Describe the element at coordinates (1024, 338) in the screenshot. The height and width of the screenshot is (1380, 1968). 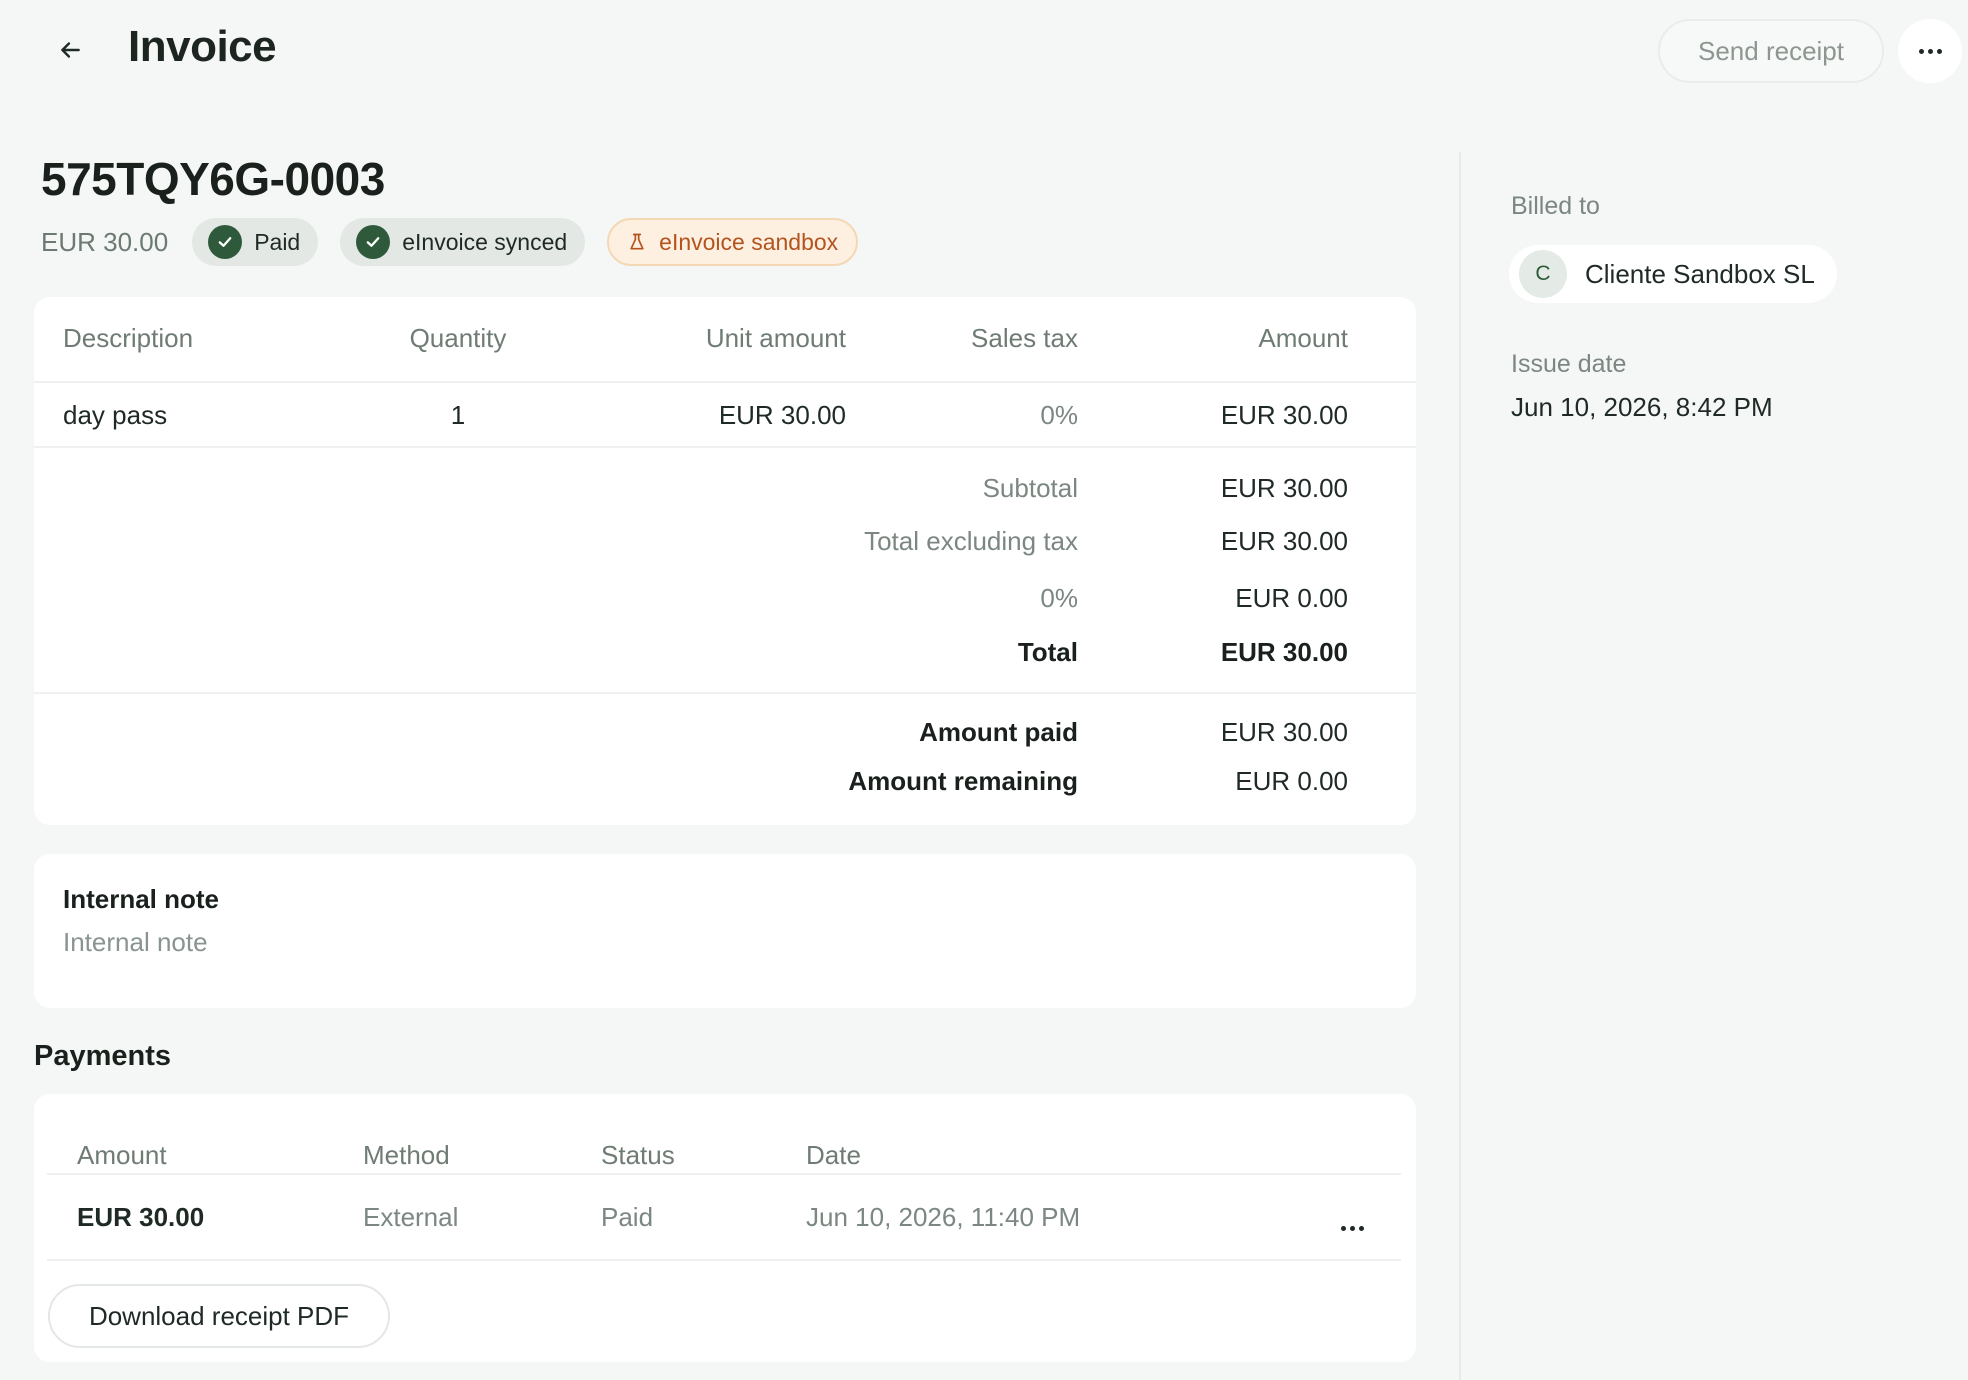
I see `column-header-sales-tax: Sales tax` at that location.